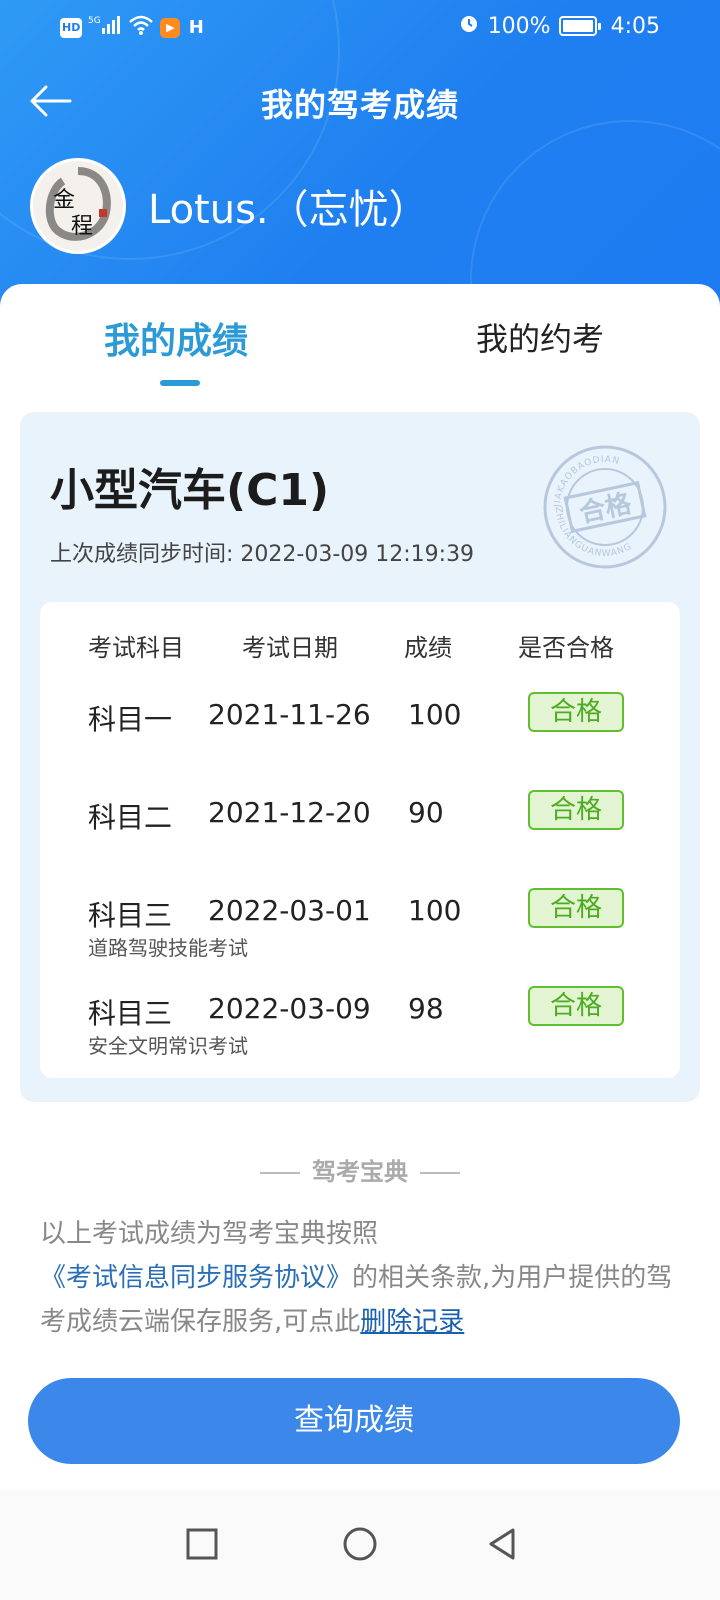 This screenshot has width=720, height=1600. Describe the element at coordinates (288, 210) in the screenshot. I see `username: Lotus.（忘忧）` at that location.